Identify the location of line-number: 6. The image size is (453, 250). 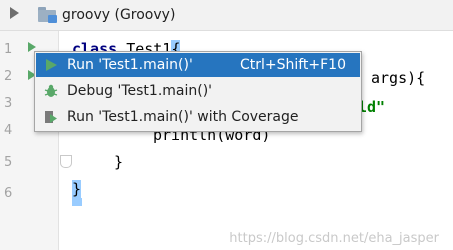
(8, 193).